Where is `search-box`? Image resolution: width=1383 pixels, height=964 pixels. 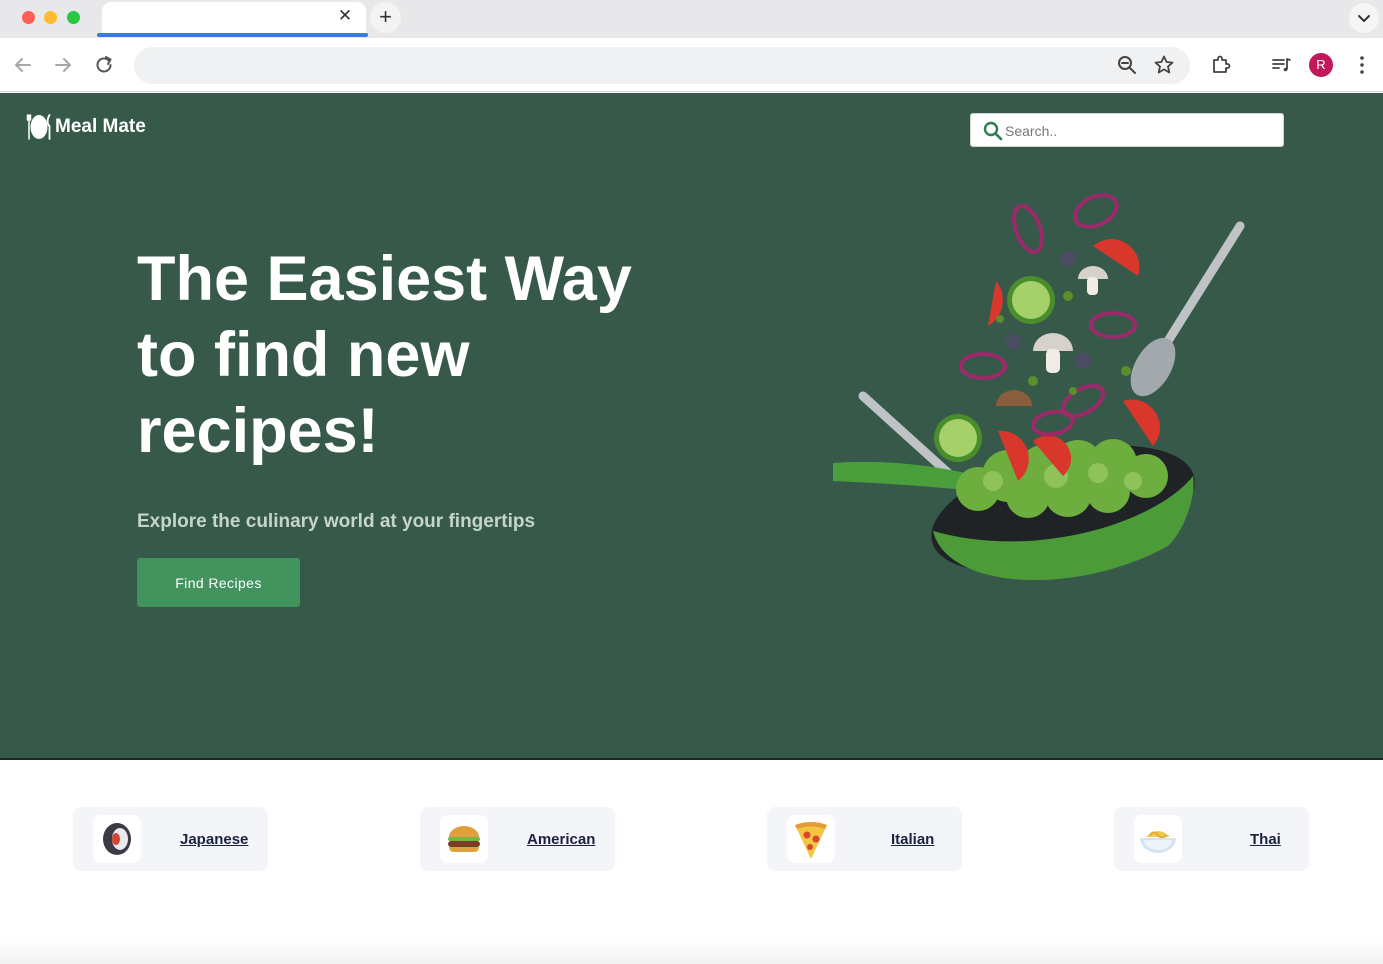 search-box is located at coordinates (1127, 130).